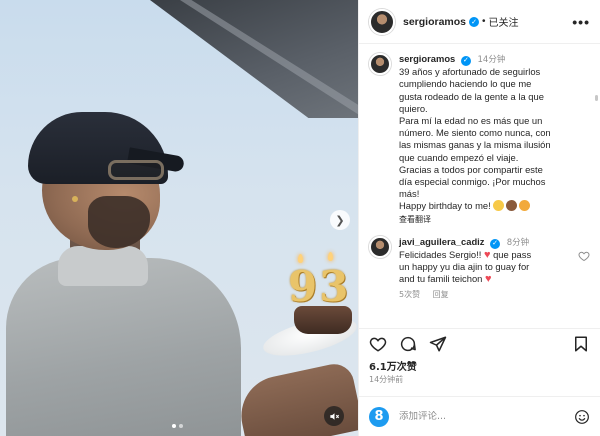 The image size is (600, 436). What do you see at coordinates (427, 58) in the screenshot?
I see `caption-username: sergioramos` at bounding box center [427, 58].